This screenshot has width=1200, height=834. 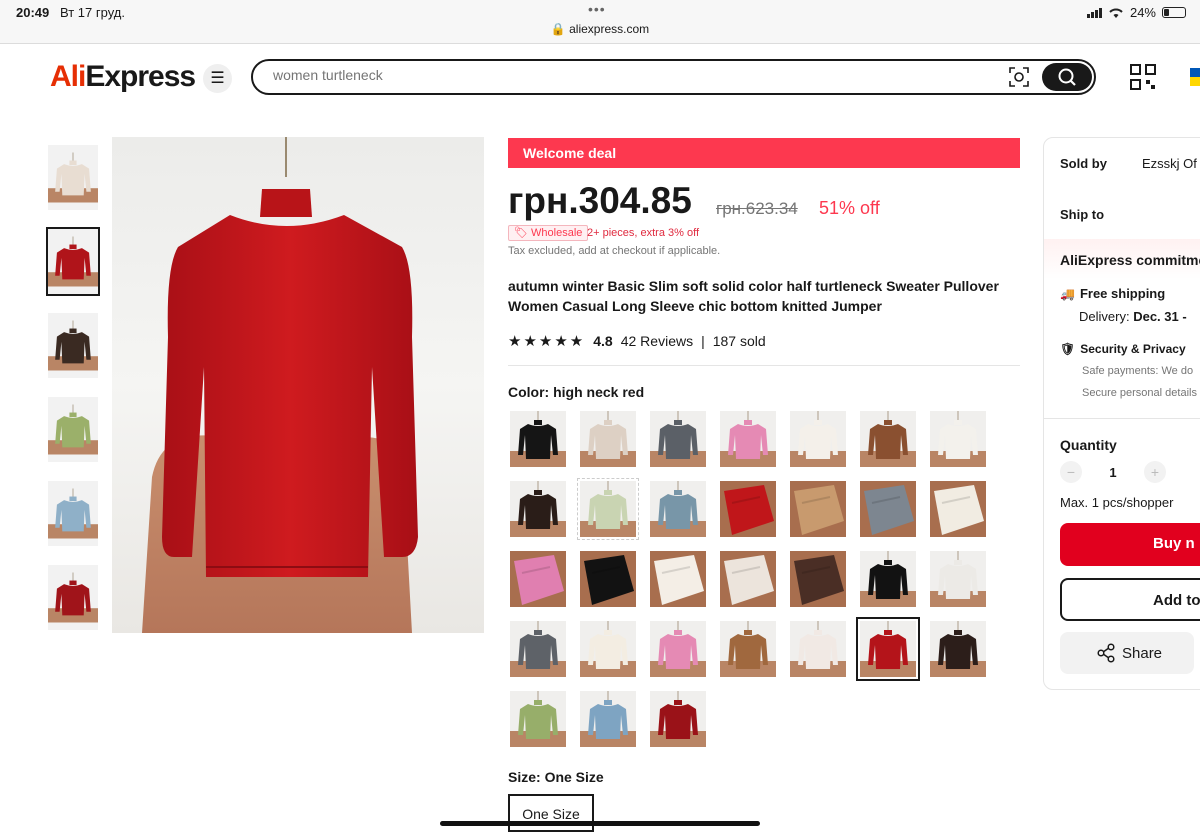 I want to click on logo-part-express: Express, so click(x=140, y=76).